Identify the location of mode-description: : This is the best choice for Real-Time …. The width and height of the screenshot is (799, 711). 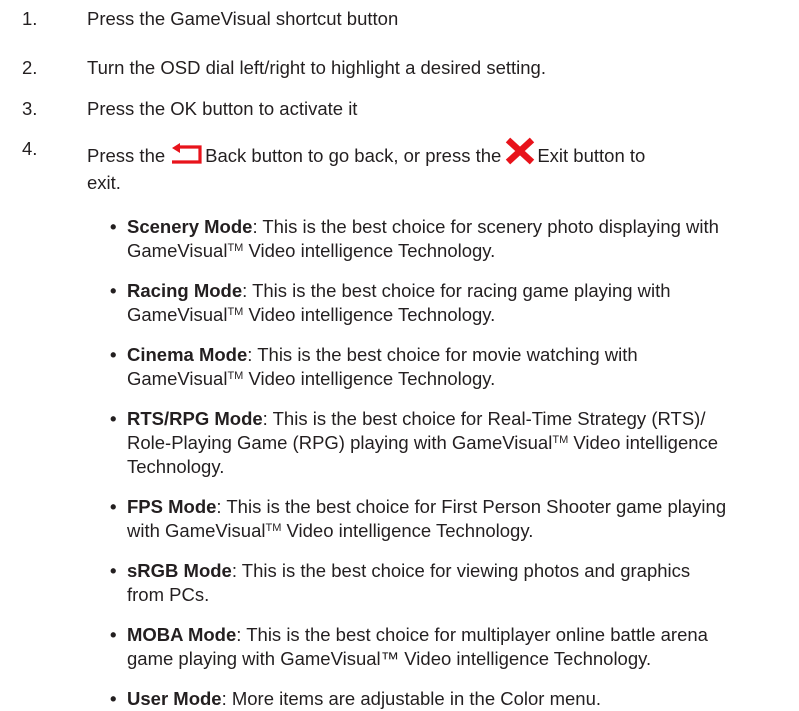
(484, 418).